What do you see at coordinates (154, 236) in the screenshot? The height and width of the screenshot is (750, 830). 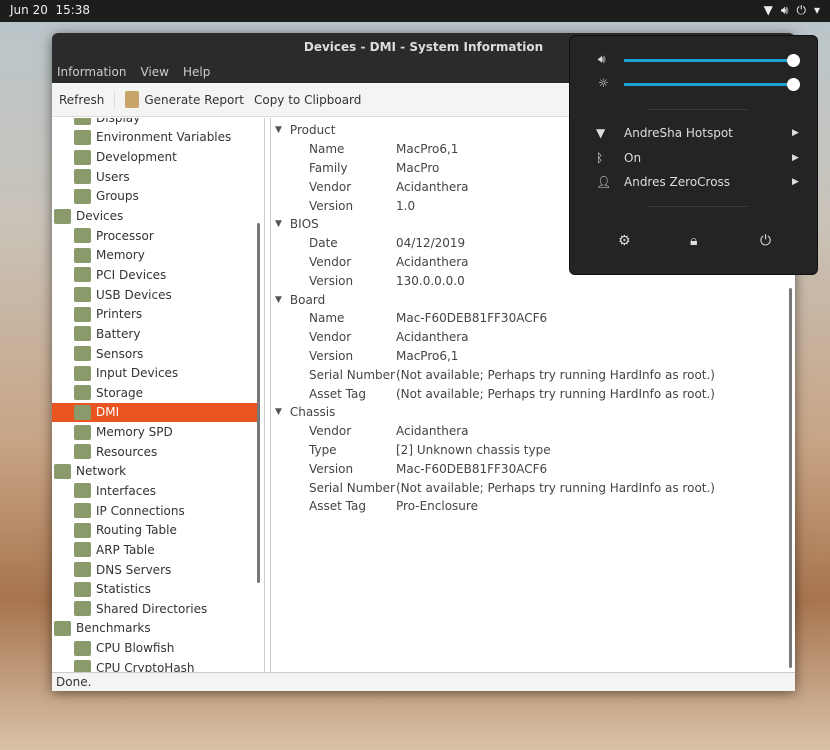 I see `sidebar-item: Processor` at bounding box center [154, 236].